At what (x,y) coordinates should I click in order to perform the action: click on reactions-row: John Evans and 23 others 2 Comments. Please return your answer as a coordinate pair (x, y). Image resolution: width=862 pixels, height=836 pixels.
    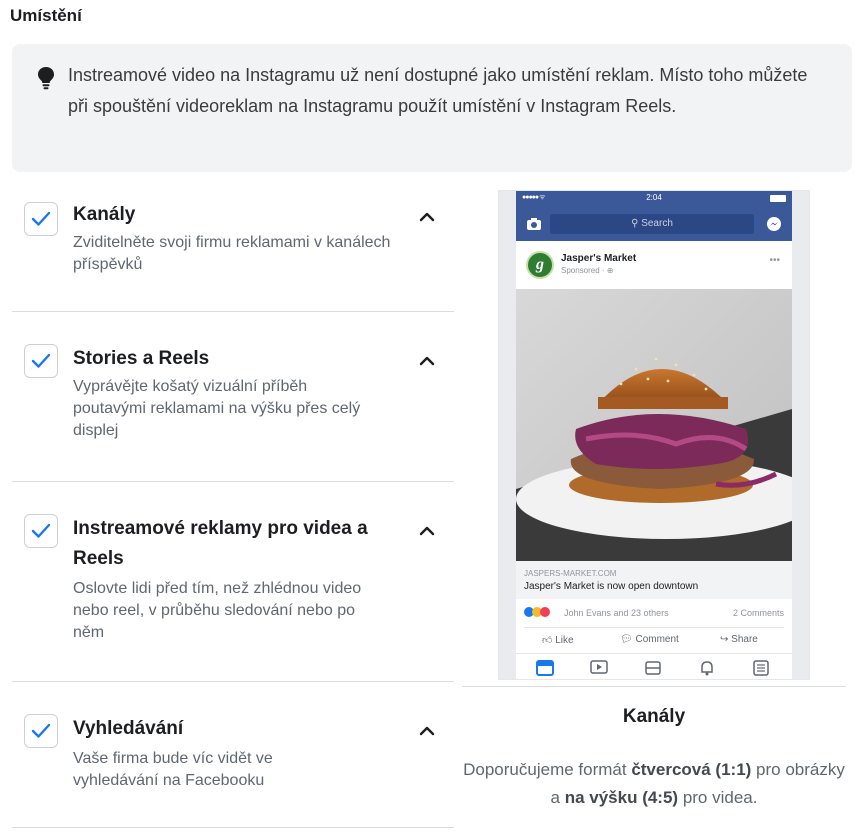
    Looking at the image, I should click on (654, 613).